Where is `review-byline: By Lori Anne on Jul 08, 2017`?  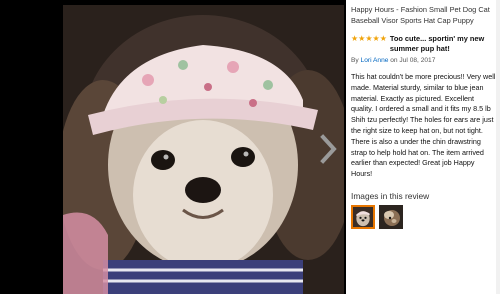
review-byline: By Lori Anne on Jul 08, 2017 is located at coordinates (423, 60).